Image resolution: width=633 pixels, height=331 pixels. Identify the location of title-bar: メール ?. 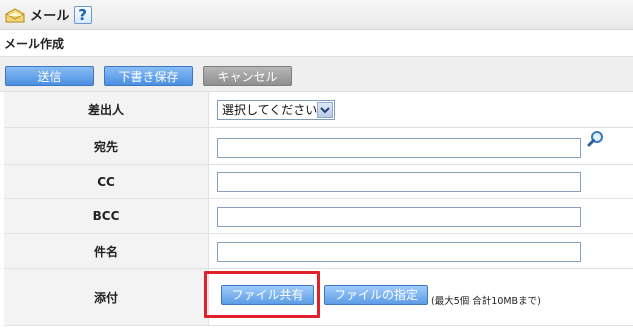
(316, 15).